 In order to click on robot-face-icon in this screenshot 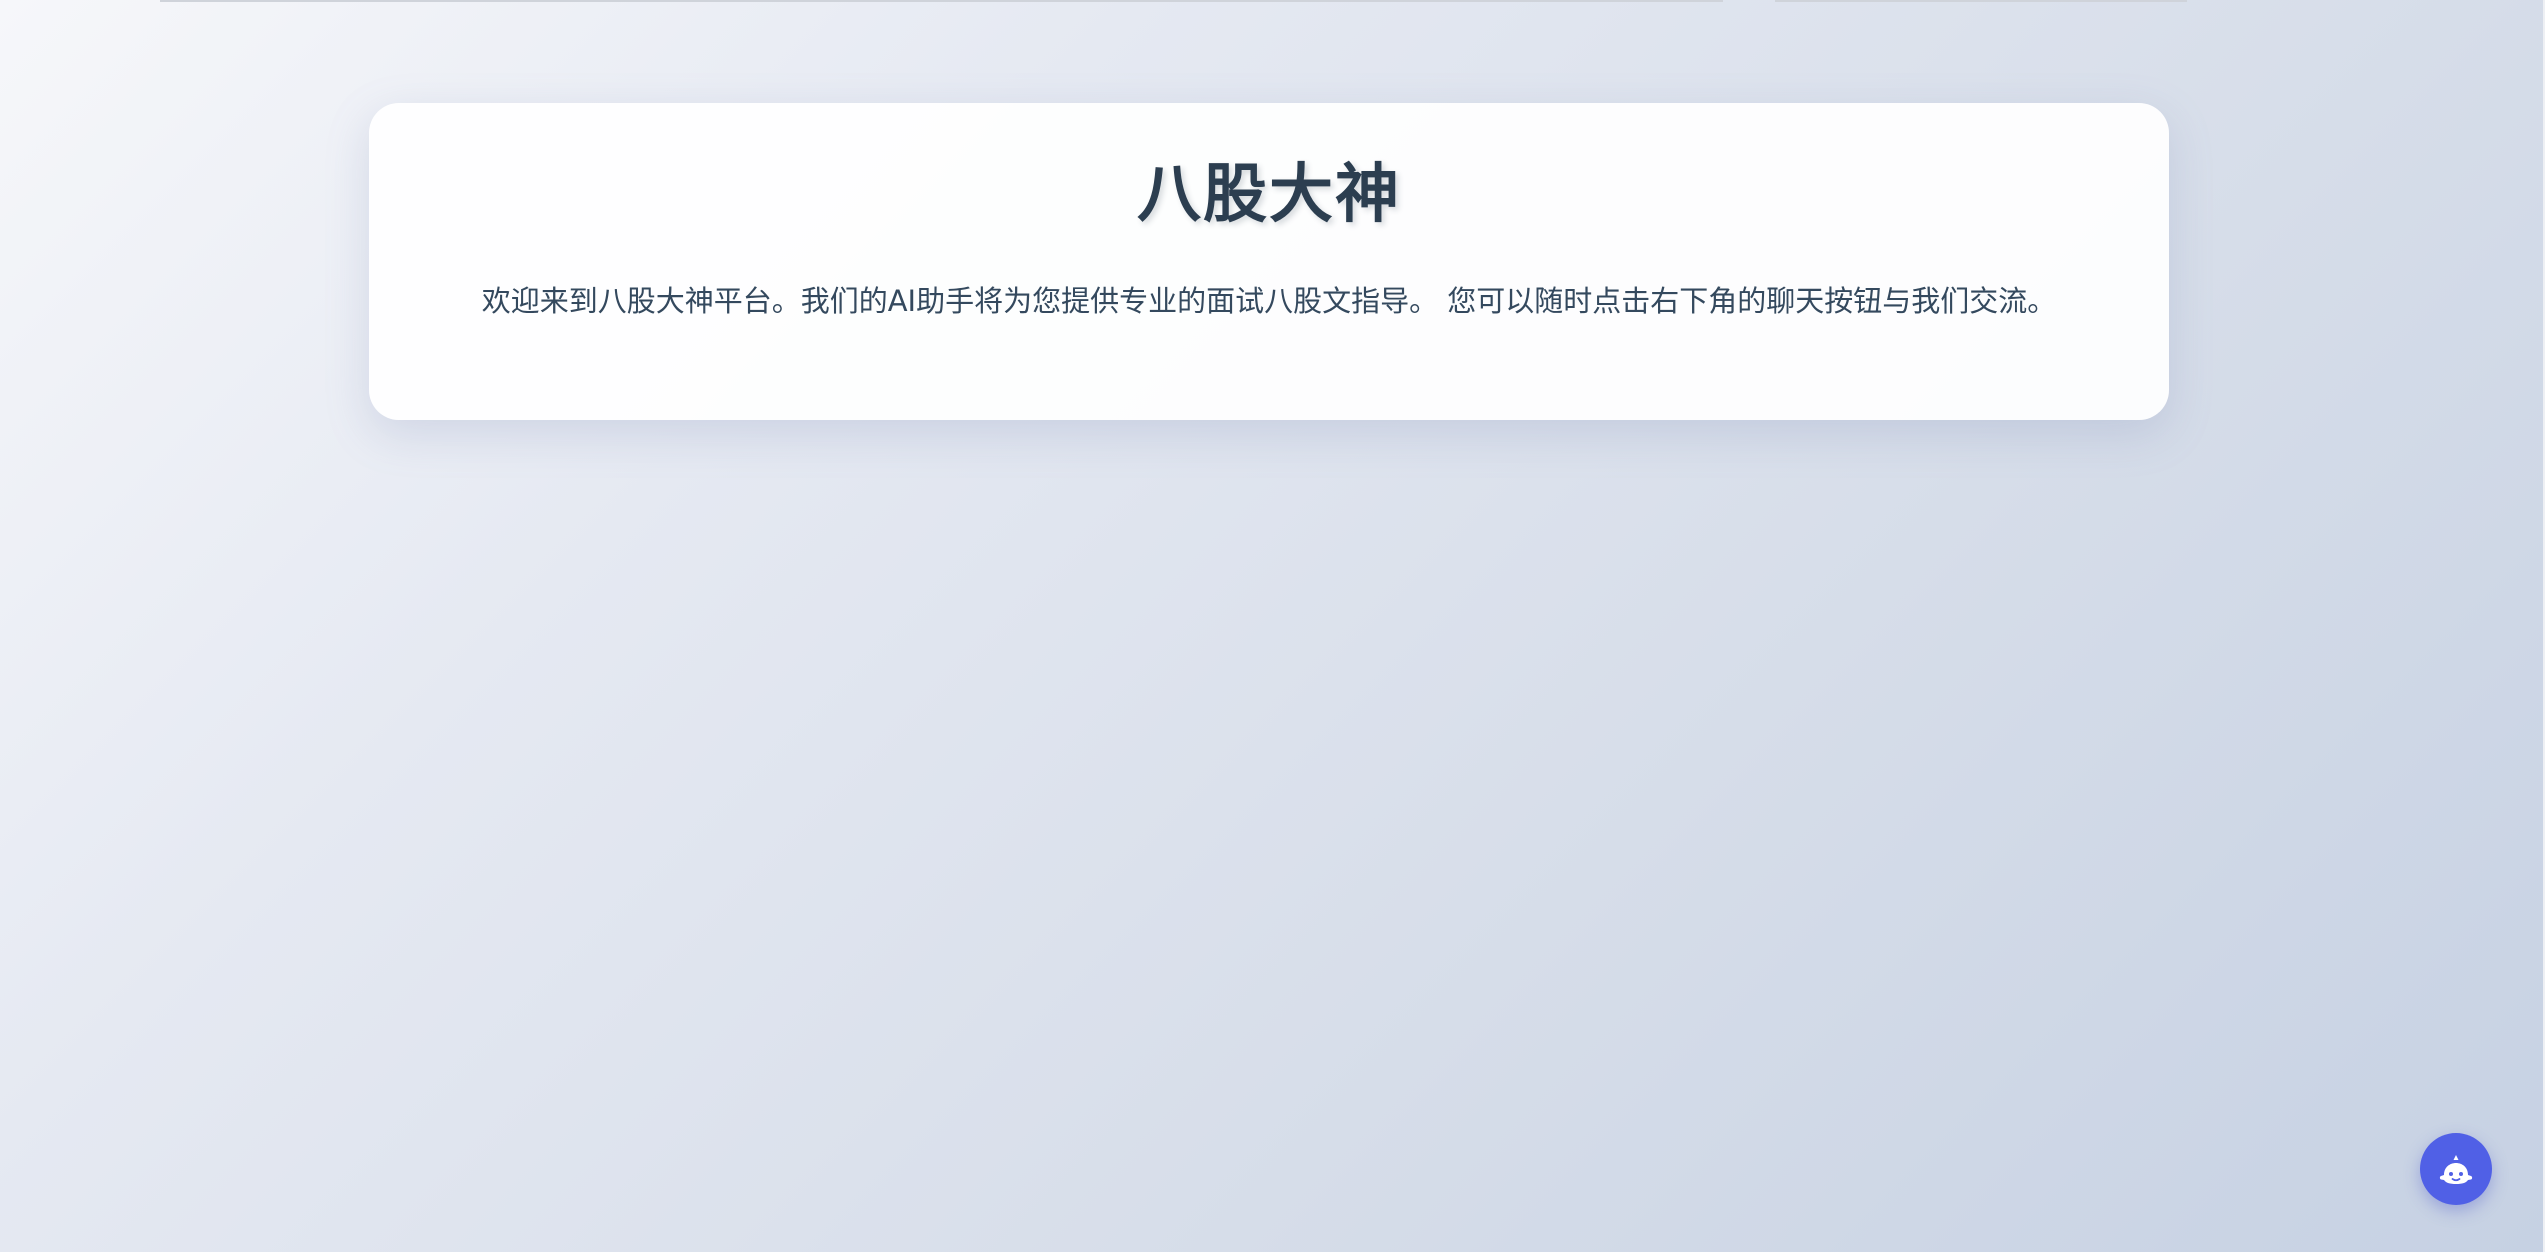, I will do `click(2456, 1169)`.